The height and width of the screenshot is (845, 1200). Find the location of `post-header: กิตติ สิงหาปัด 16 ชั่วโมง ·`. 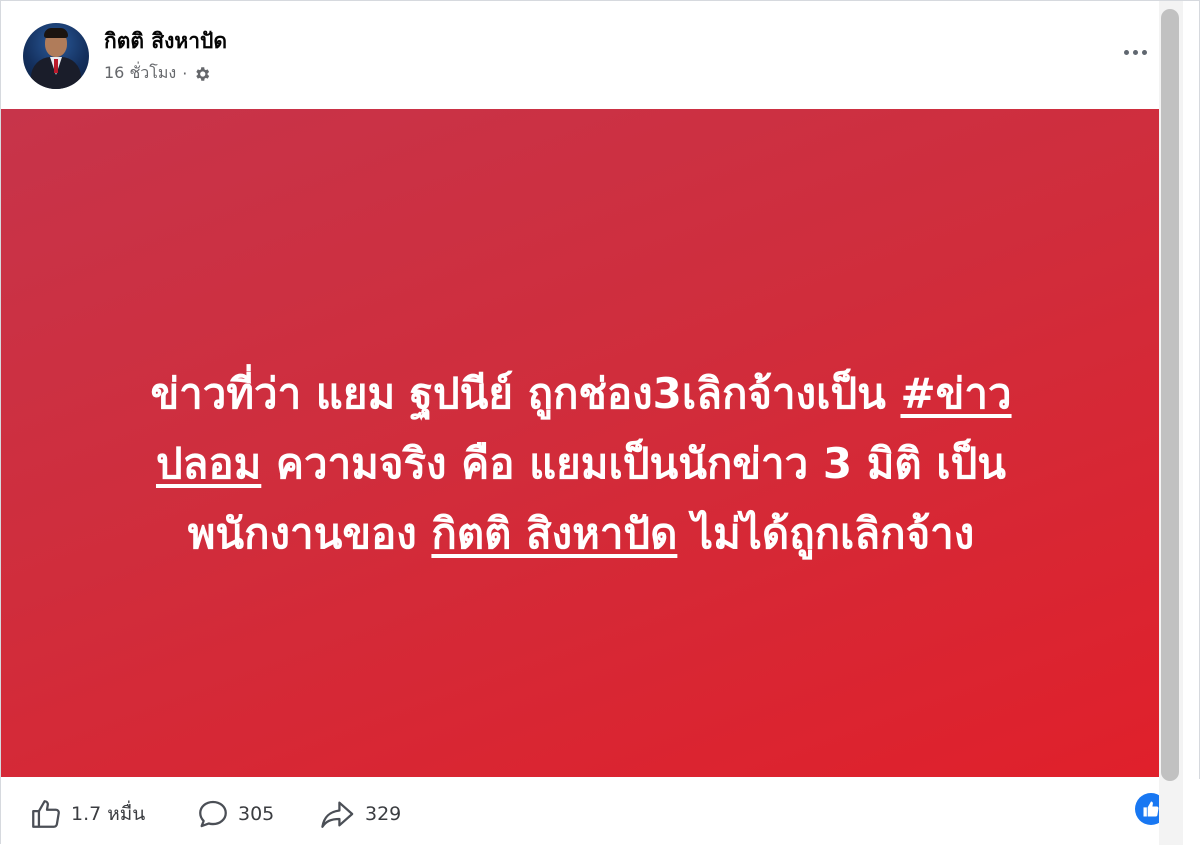

post-header: กิตติ สิงหาปัด 16 ชั่วโมง · is located at coordinates (579, 54).